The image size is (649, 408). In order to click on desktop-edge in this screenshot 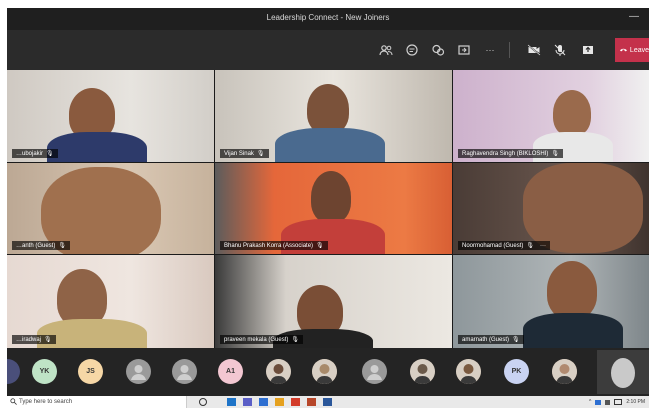, I will do `click(3, 204)`.